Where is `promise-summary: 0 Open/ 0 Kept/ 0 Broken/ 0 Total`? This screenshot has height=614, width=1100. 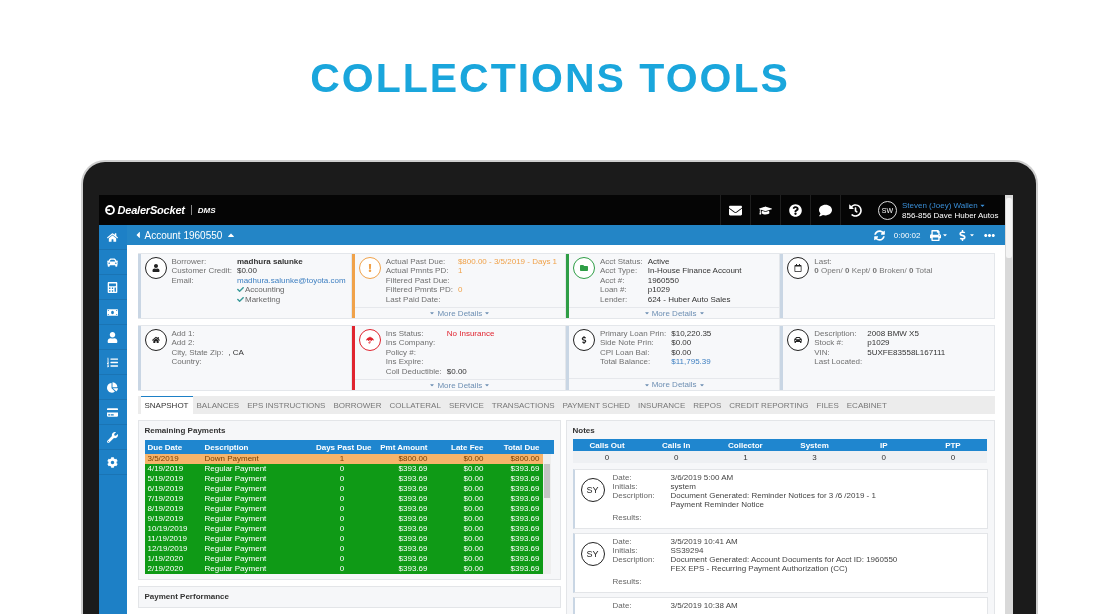
promise-summary: 0 Open/ 0 Kept/ 0 Broken/ 0 Total is located at coordinates (873, 271).